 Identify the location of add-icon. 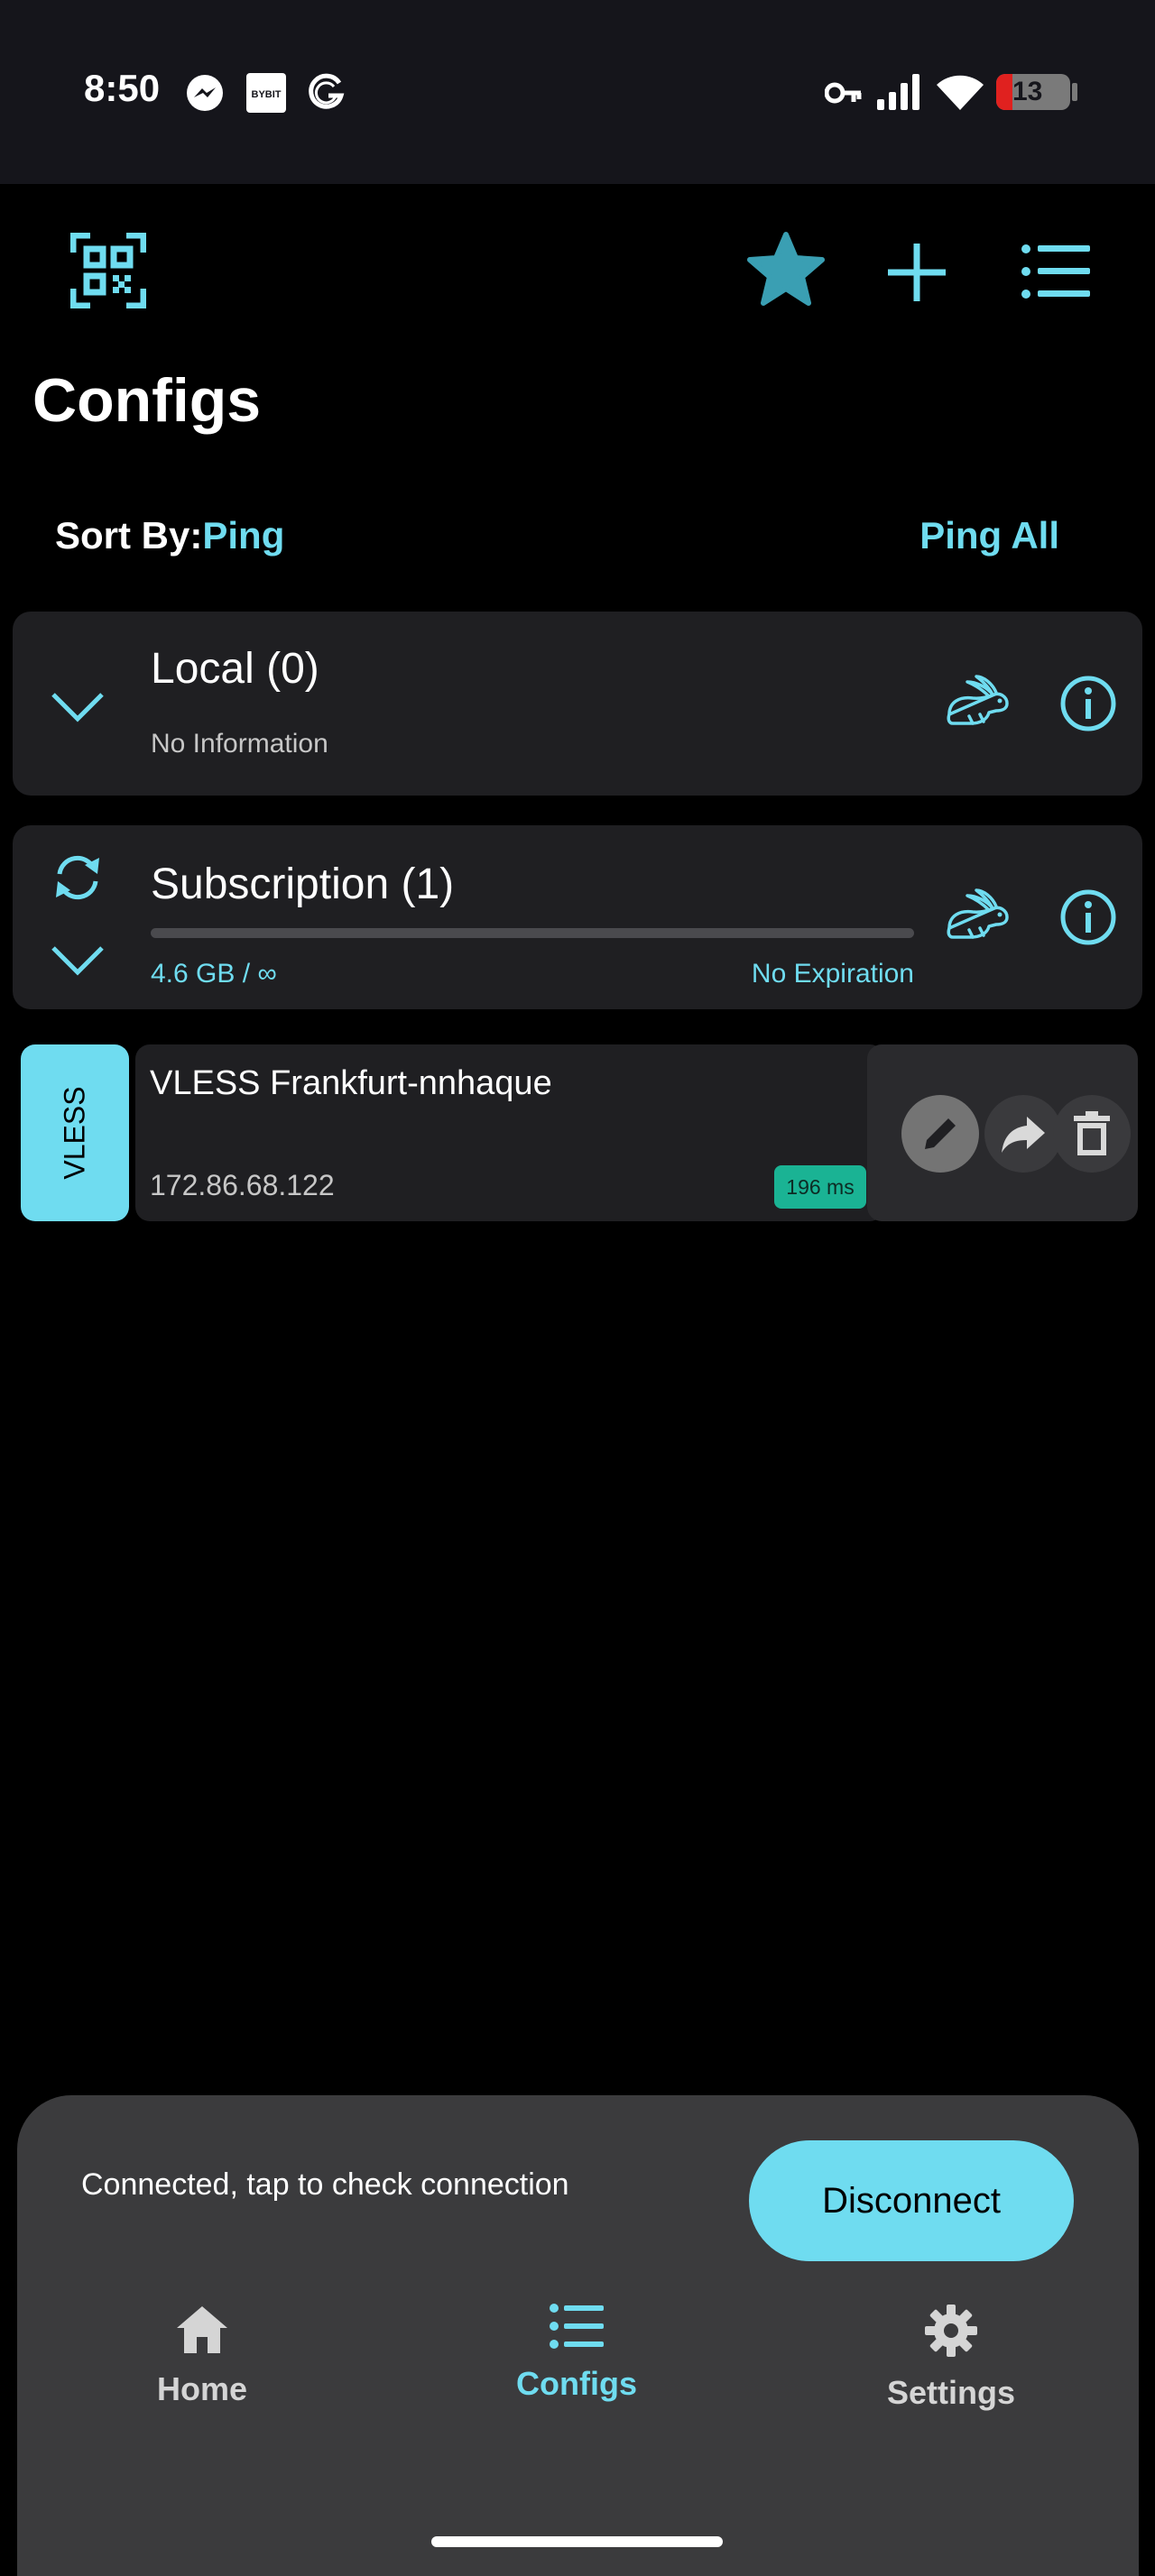
(916, 272).